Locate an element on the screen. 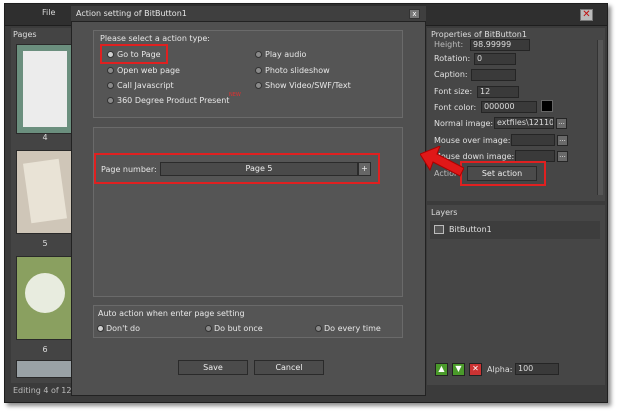 This screenshot has height=411, width=620. layer-up-icon: ▲ is located at coordinates (441, 369).